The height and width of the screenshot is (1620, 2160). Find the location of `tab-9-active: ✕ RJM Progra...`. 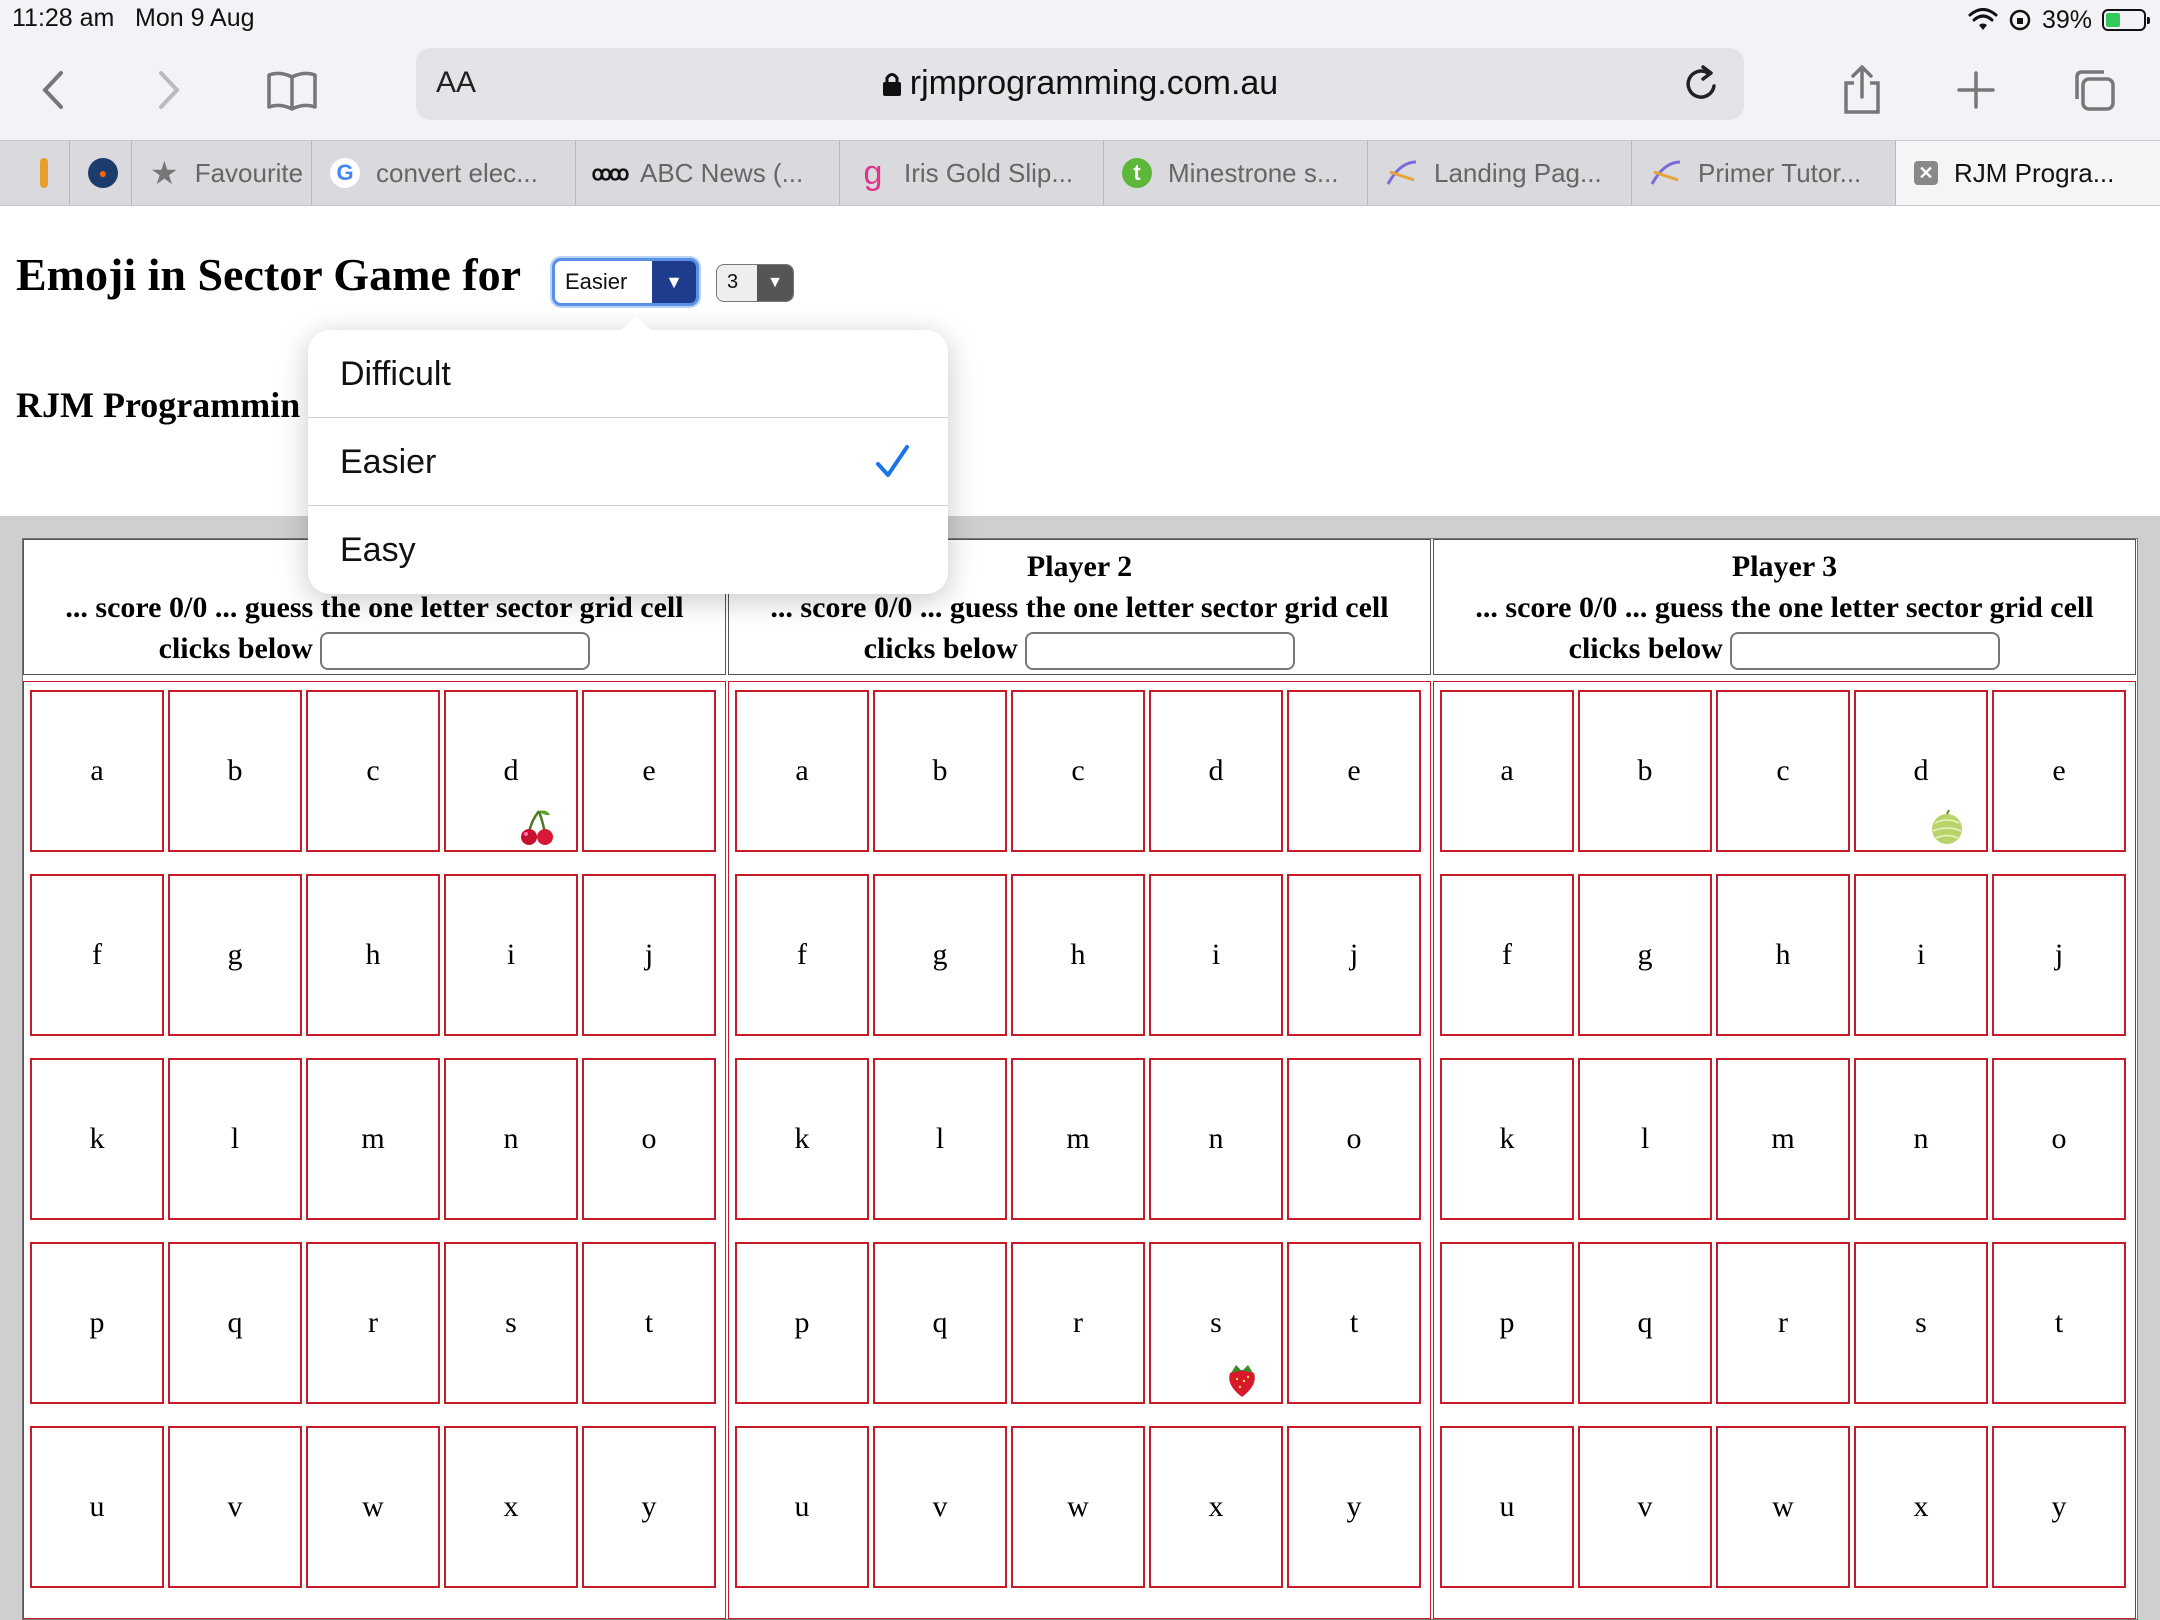

tab-9-active: ✕ RJM Progra... is located at coordinates (2028, 173).